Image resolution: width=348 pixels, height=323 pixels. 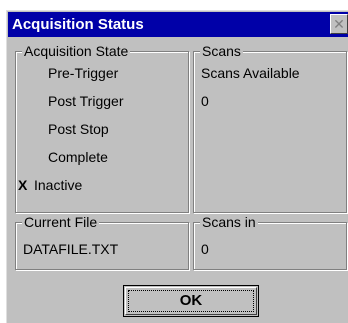 I want to click on scans-available-value: 0, so click(x=205, y=101).